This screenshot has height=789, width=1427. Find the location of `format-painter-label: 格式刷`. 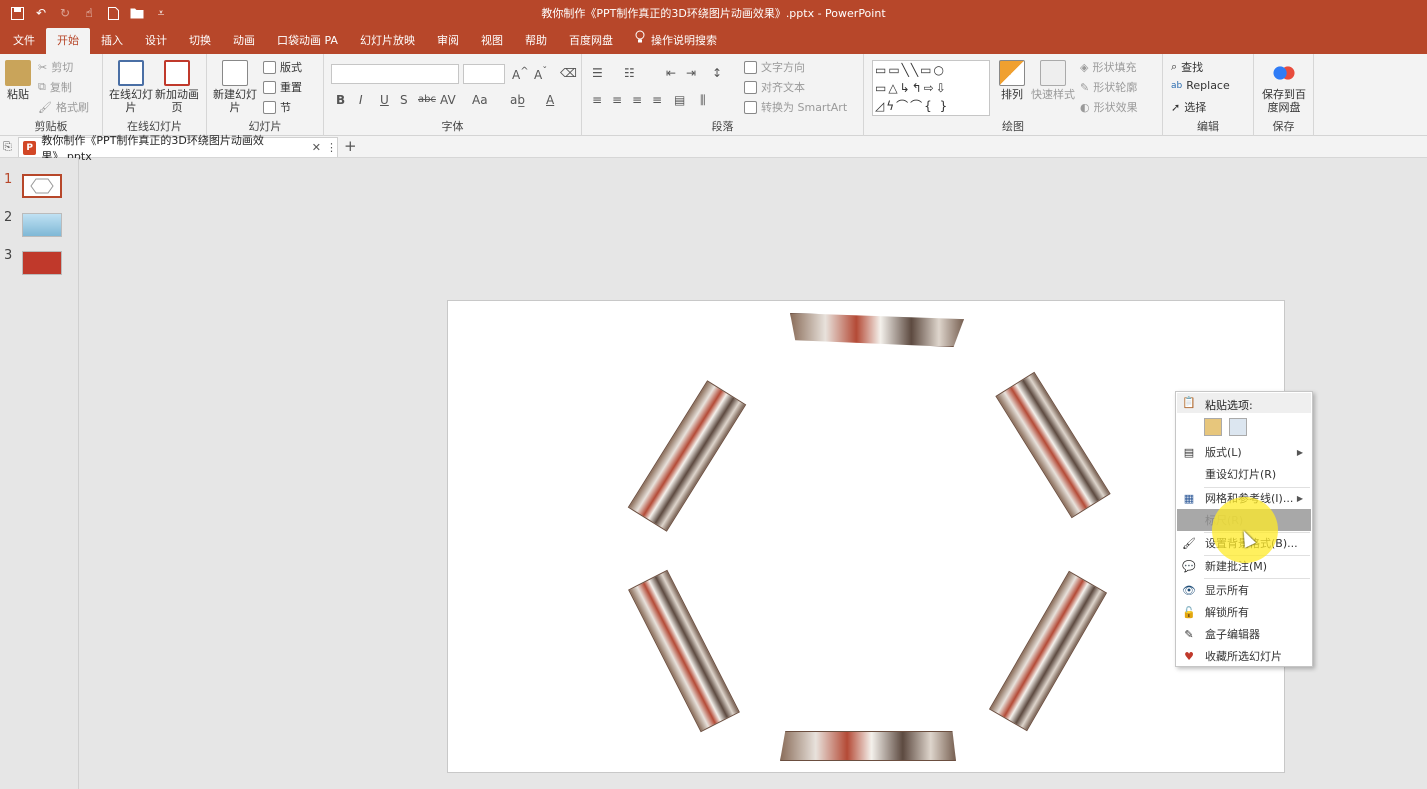

format-painter-label: 格式刷 is located at coordinates (72, 107).